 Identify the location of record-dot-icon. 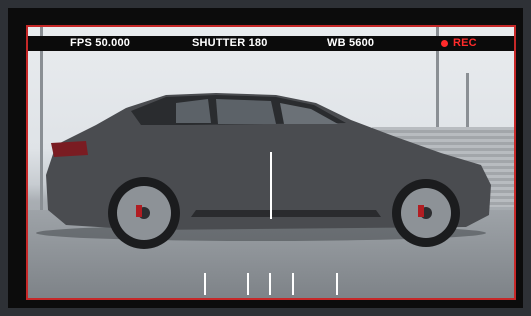
(444, 43).